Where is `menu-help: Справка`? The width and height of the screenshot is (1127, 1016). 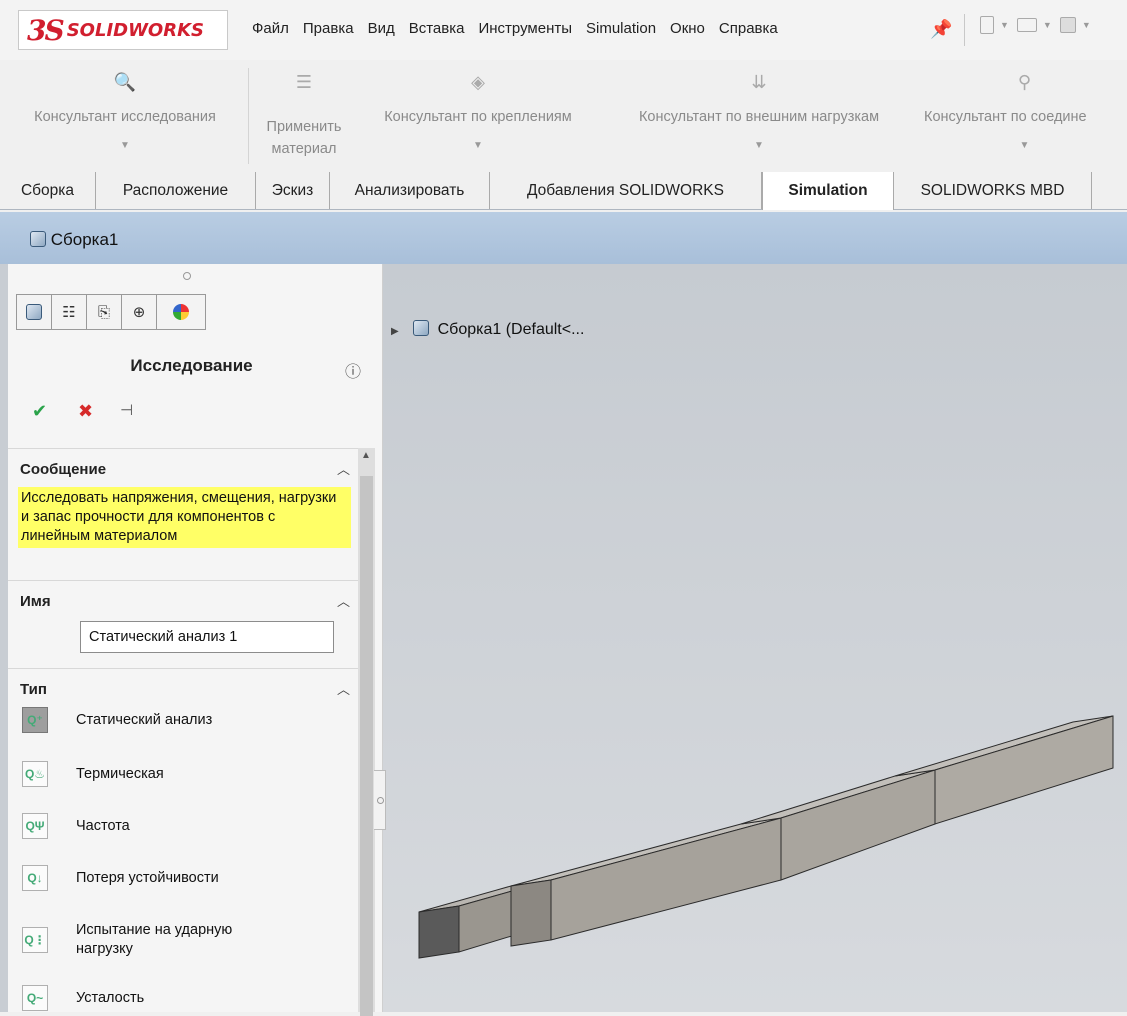
menu-help: Справка is located at coordinates (748, 28).